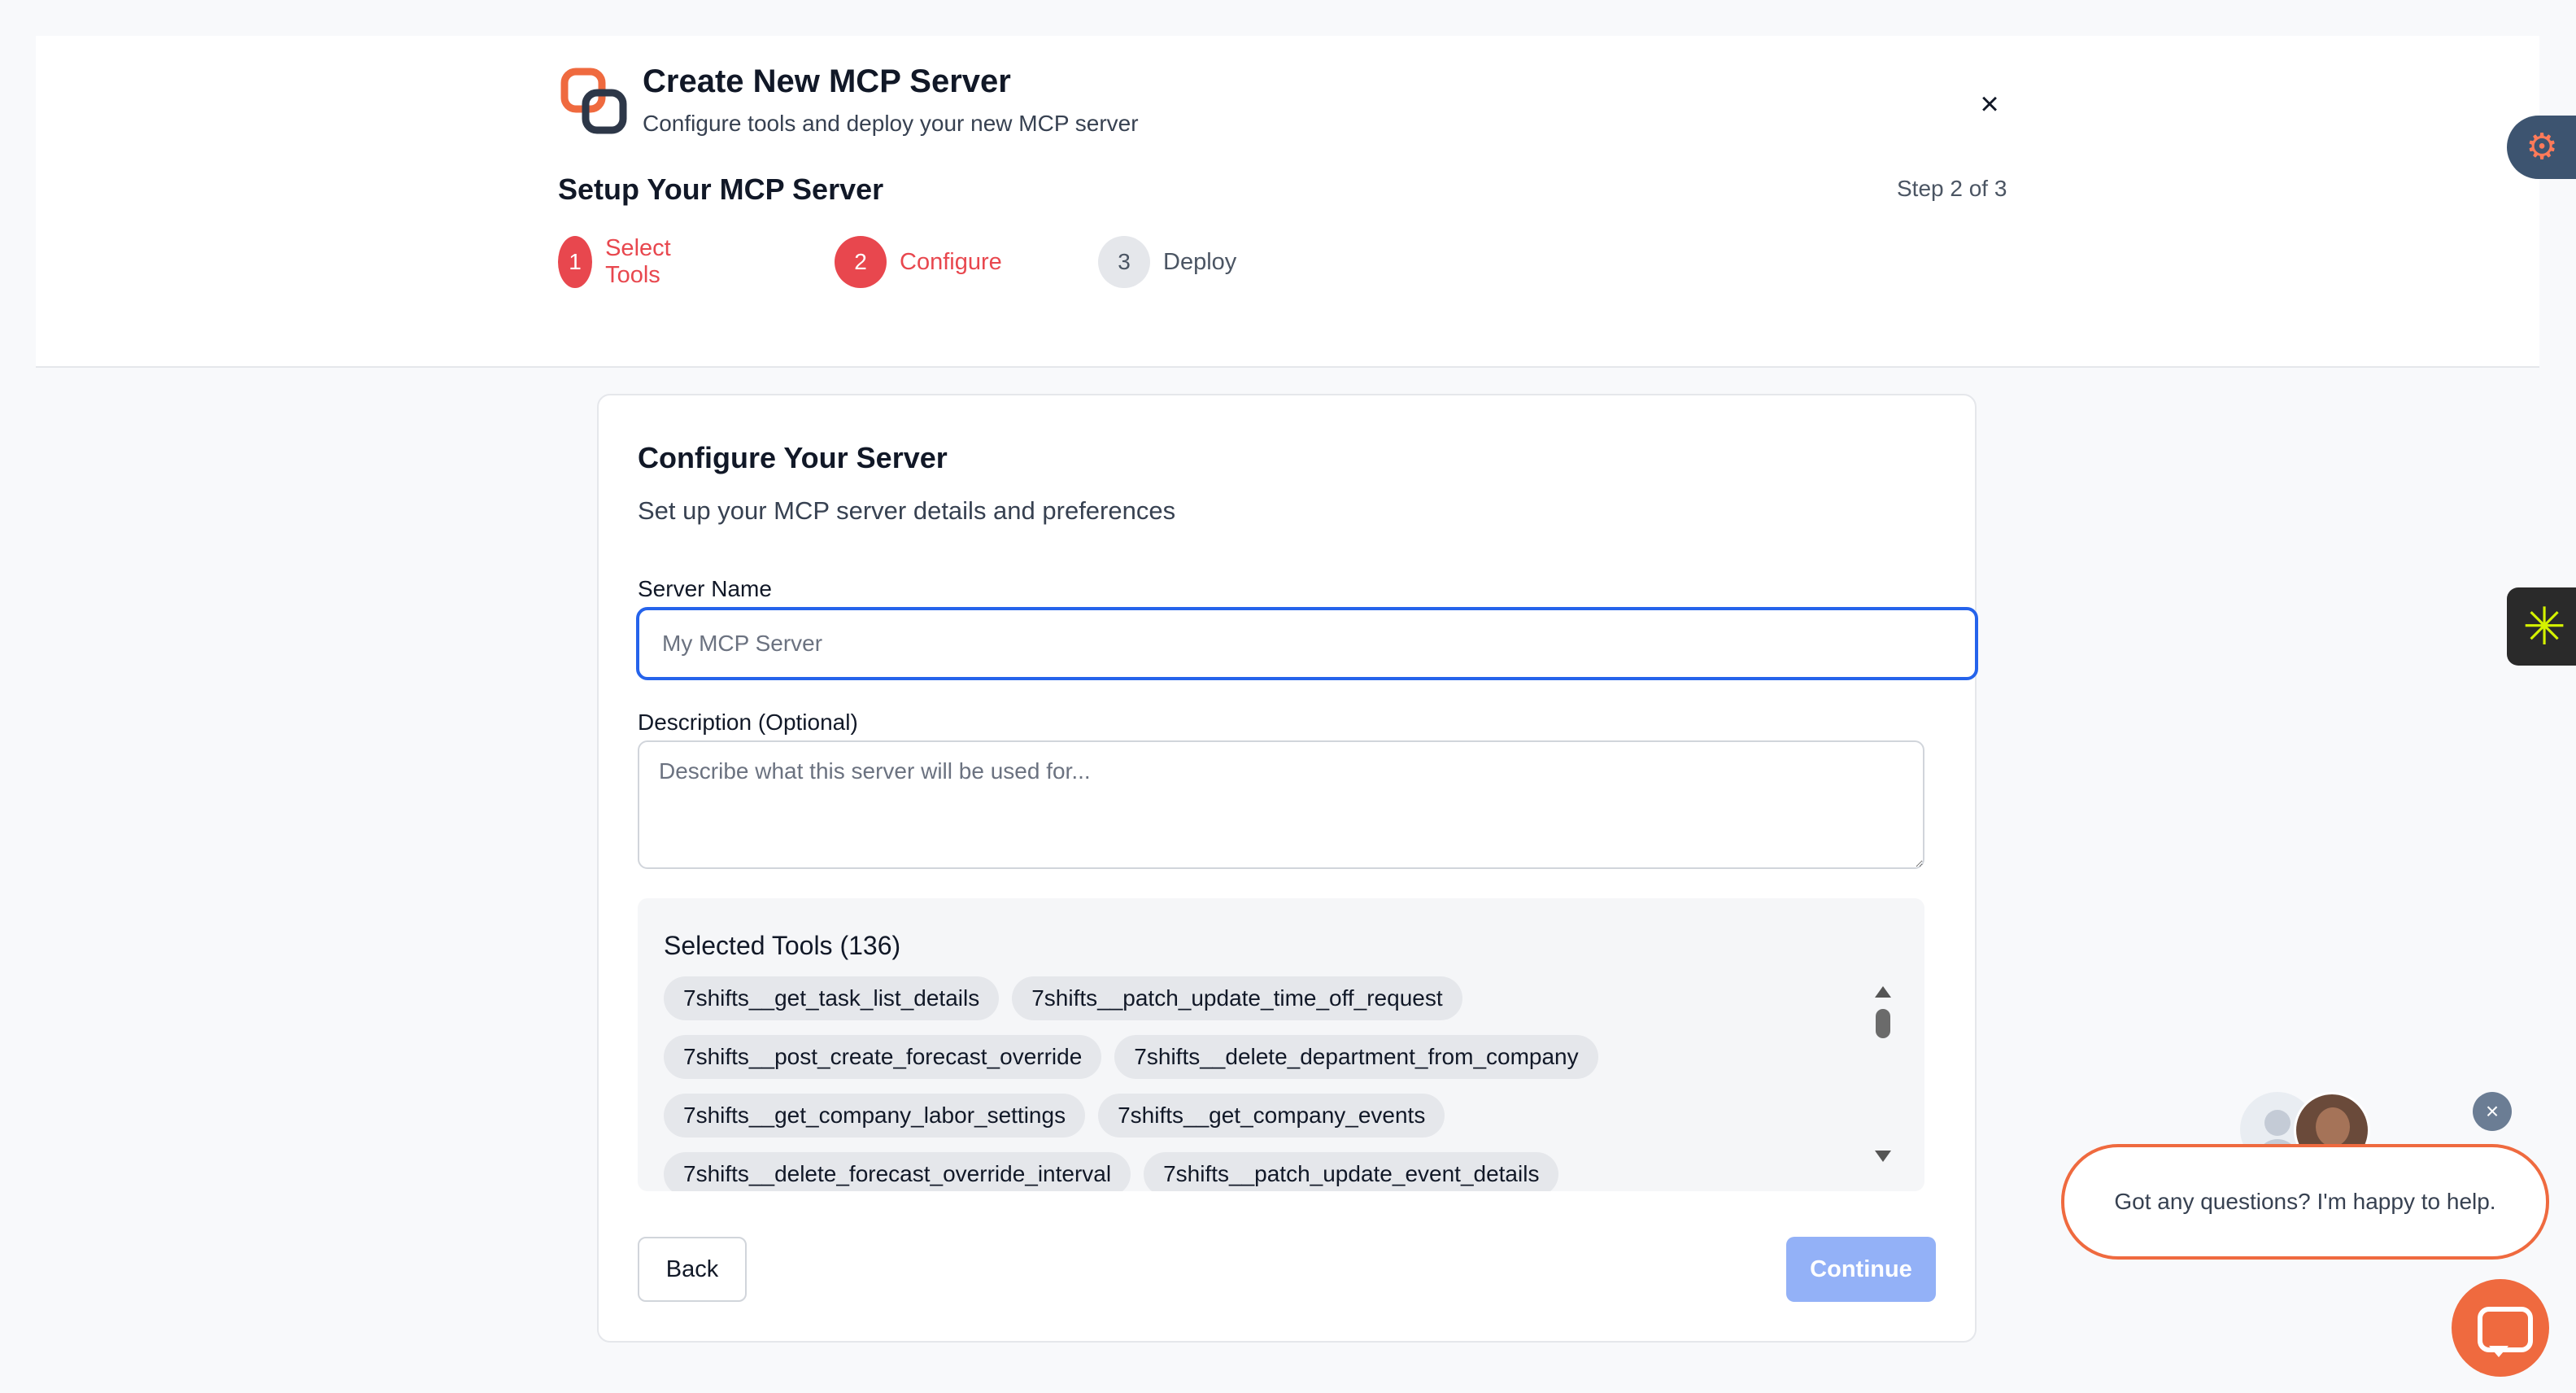 This screenshot has width=2576, height=1393. What do you see at coordinates (692, 1269) in the screenshot?
I see `back-button: Back` at bounding box center [692, 1269].